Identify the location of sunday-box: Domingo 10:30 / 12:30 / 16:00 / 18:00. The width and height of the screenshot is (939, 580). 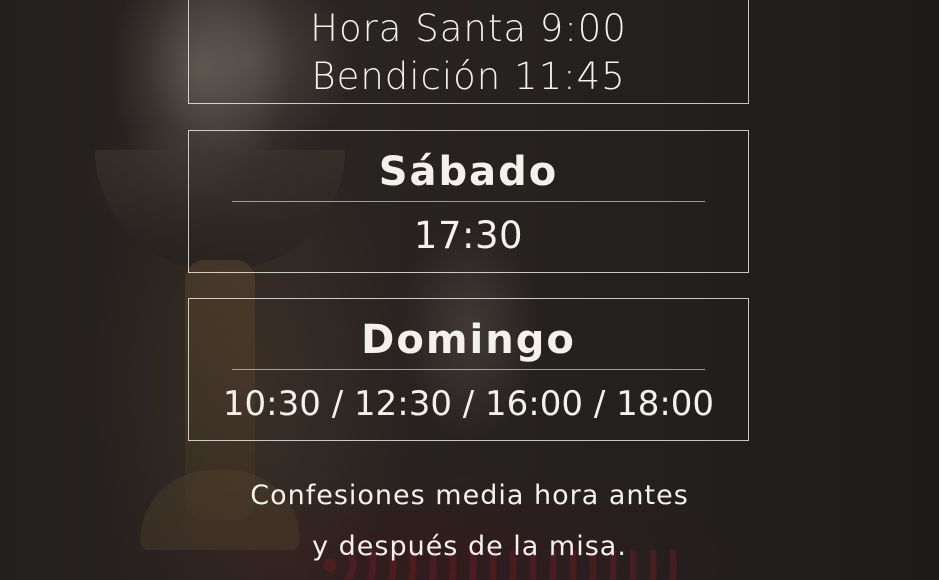
(468, 369).